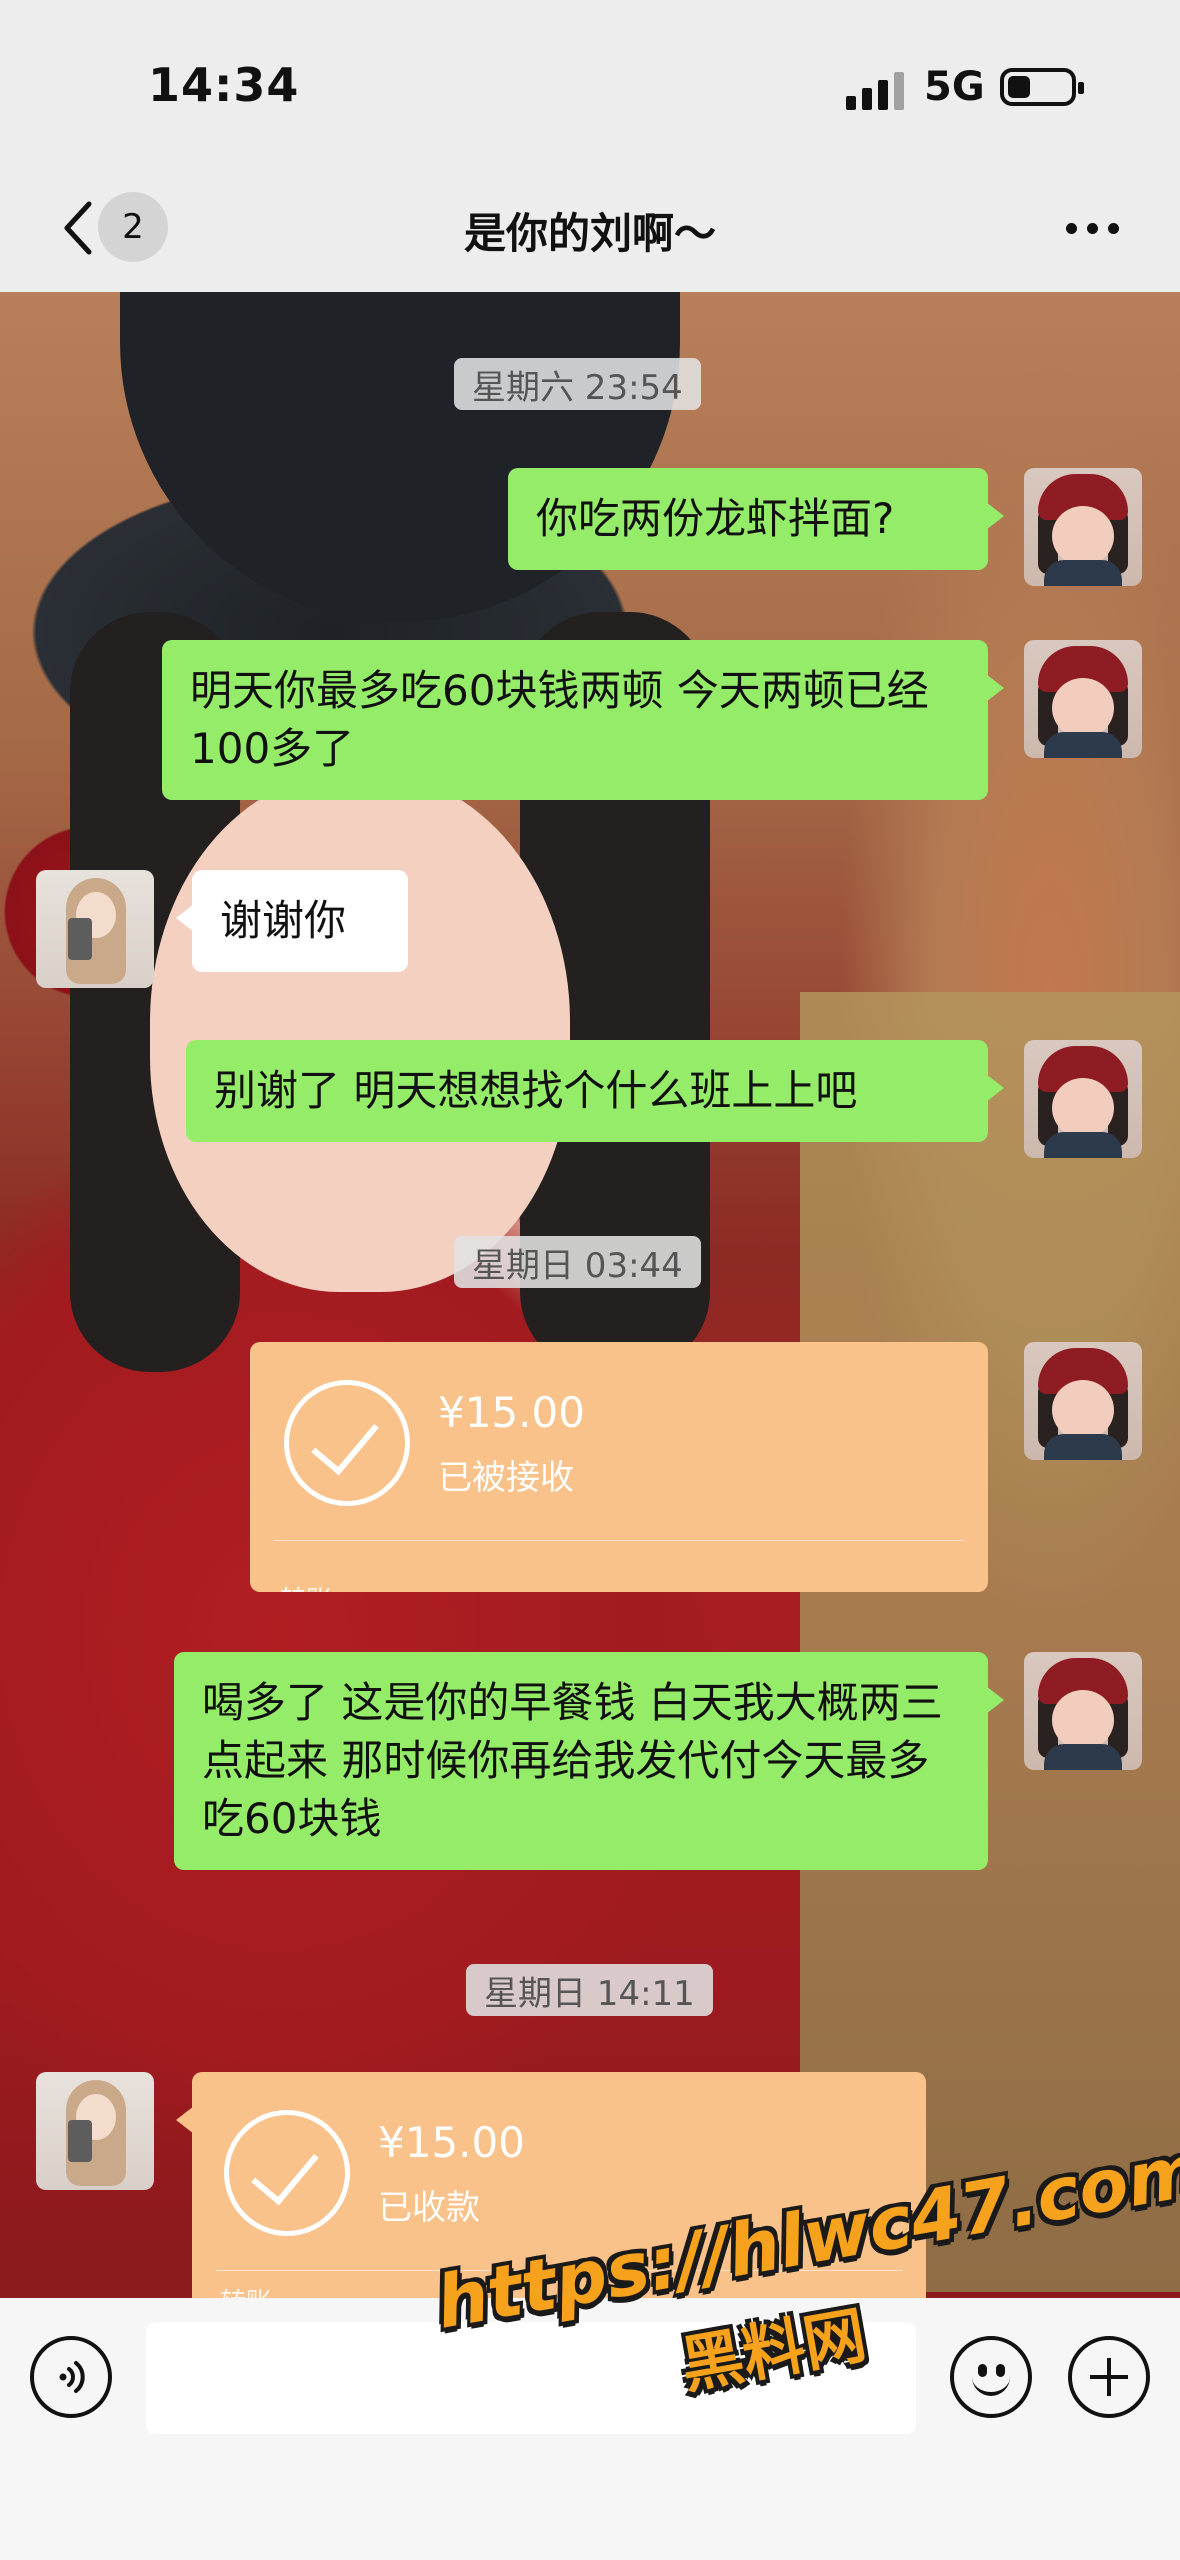 This screenshot has width=1180, height=2560. Describe the element at coordinates (577, 1262) in the screenshot. I see `message-timestamp: 星期日 03:44` at that location.